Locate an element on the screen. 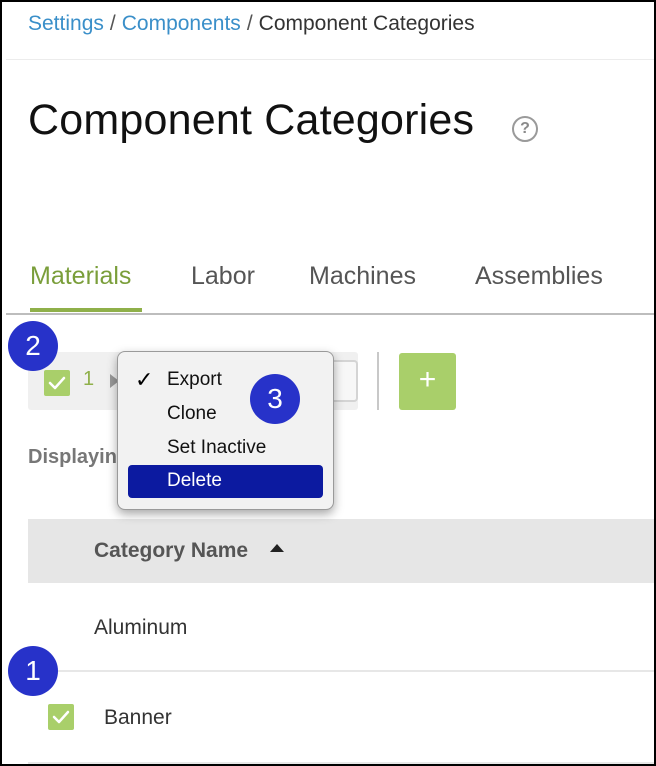 The image size is (656, 766). breadcrumb-components-link: Components is located at coordinates (181, 23).